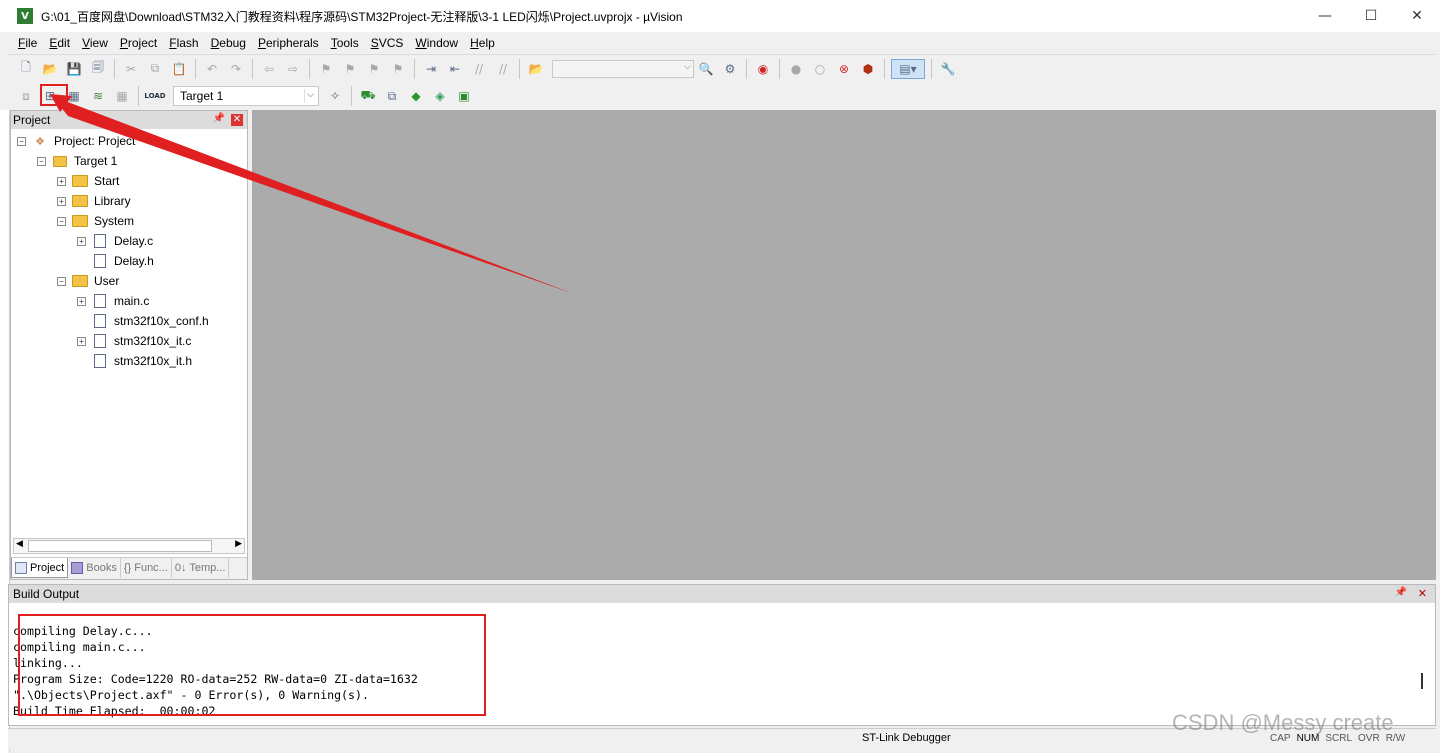 The width and height of the screenshot is (1440, 753). I want to click on toolbar-separator, so click(884, 68).